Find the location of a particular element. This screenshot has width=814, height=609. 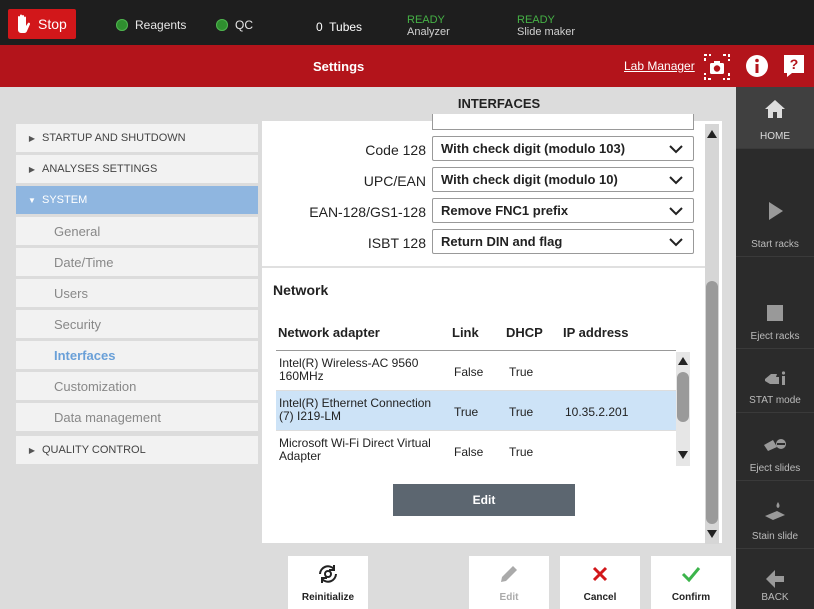

rail-label: Eject racks is located at coordinates (775, 336).